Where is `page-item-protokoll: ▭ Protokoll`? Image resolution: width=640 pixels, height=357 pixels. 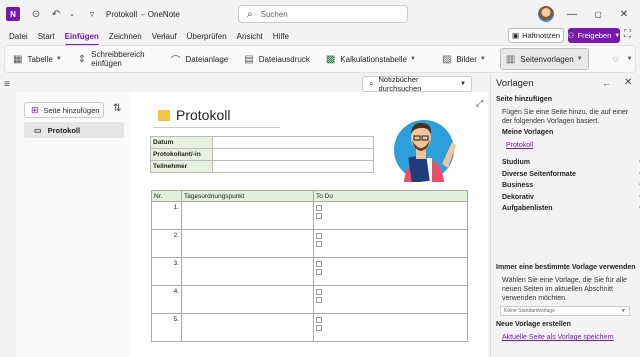
page-item-protokoll: ▭ Protokoll is located at coordinates (74, 130).